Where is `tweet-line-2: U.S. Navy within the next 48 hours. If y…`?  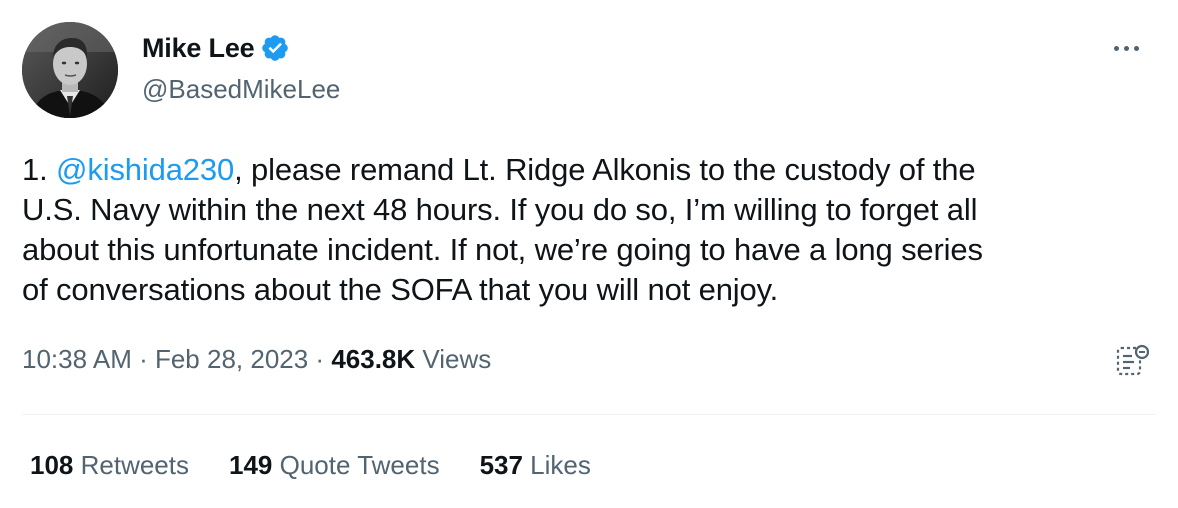
tweet-line-2: U.S. Navy within the next 48 hours. If y… is located at coordinates (500, 209).